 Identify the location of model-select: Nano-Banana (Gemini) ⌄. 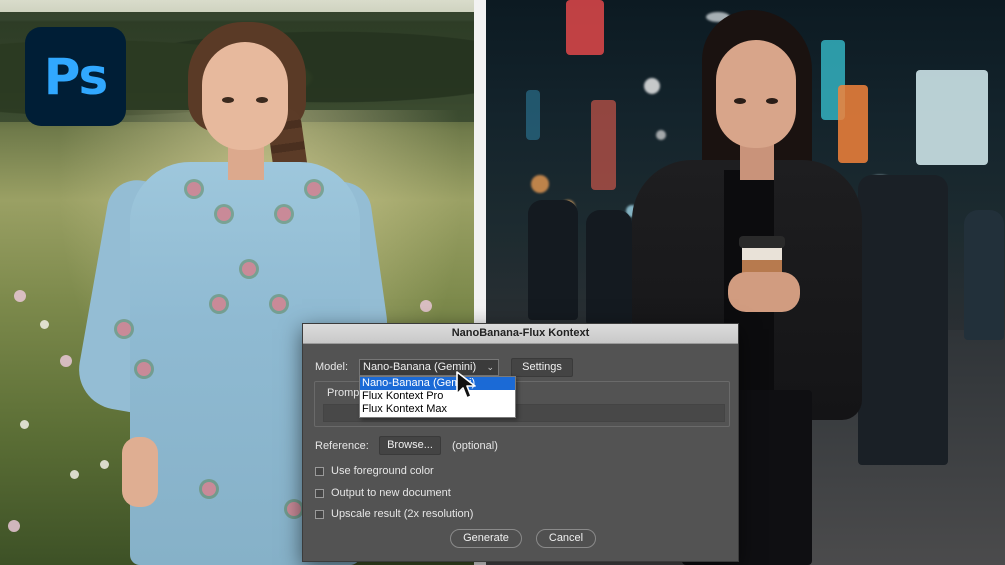
(429, 367).